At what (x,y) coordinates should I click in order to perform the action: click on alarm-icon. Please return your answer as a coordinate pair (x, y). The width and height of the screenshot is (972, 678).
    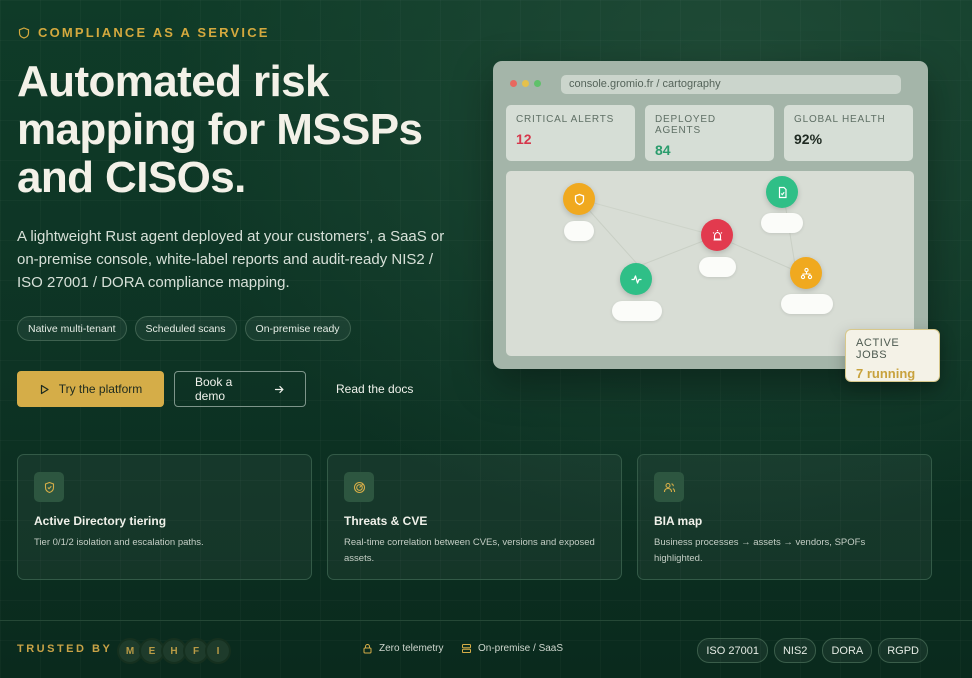
    Looking at the image, I should click on (717, 235).